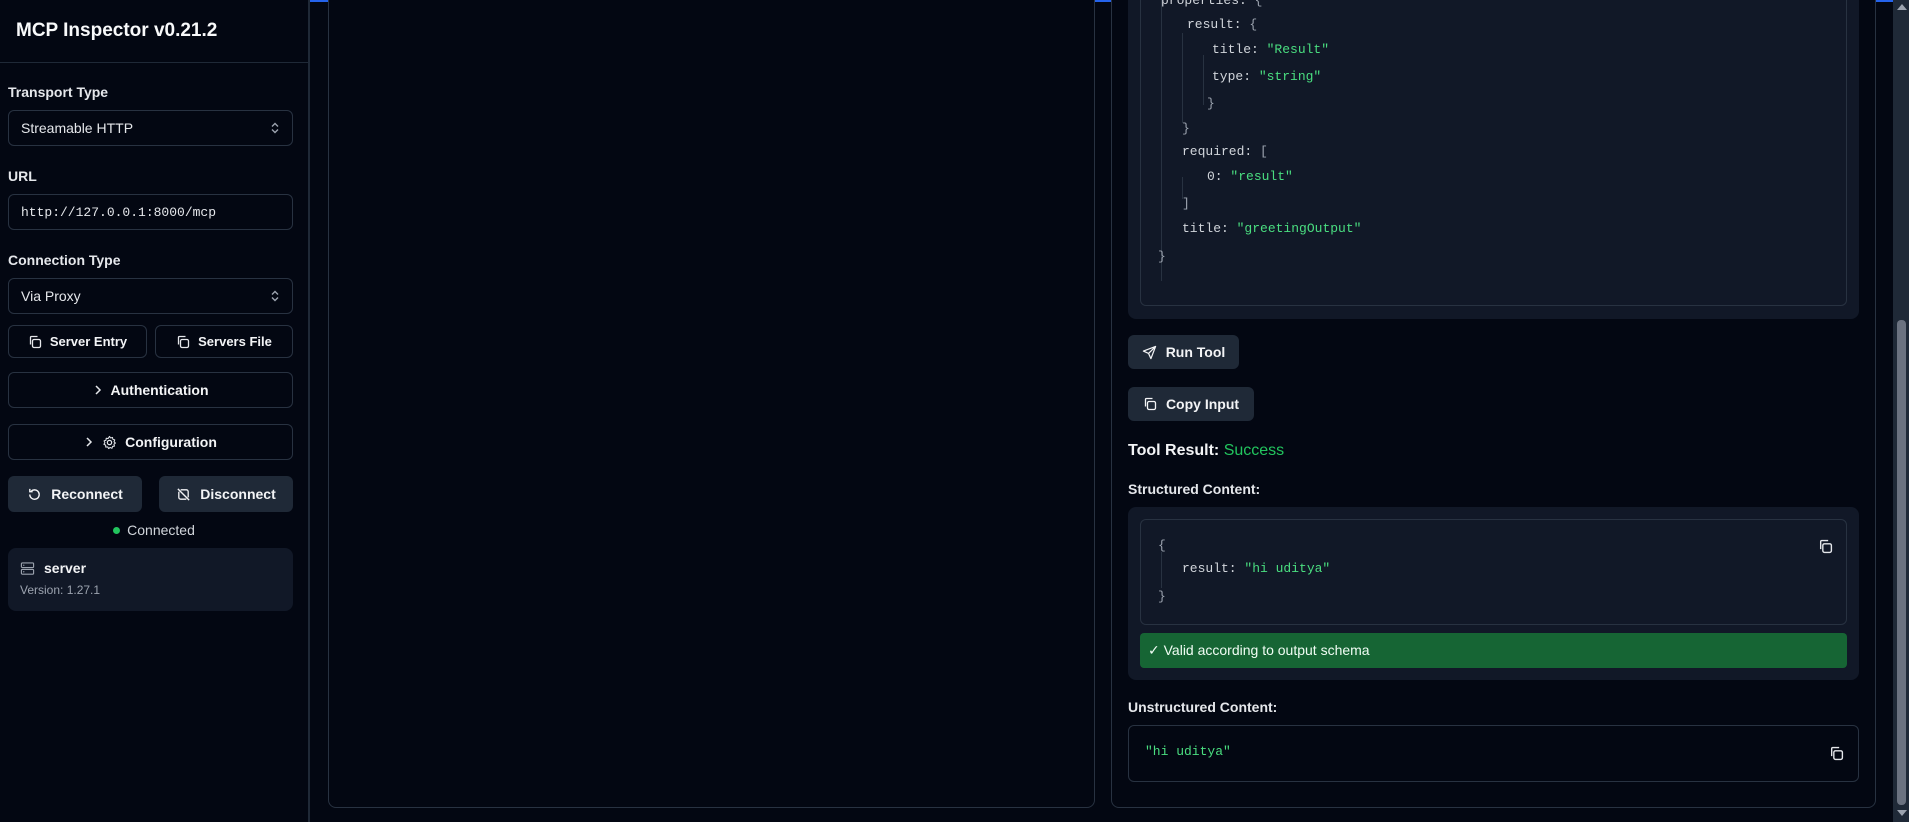  What do you see at coordinates (1902, 813) in the screenshot?
I see `scroll-down-arrow-icon` at bounding box center [1902, 813].